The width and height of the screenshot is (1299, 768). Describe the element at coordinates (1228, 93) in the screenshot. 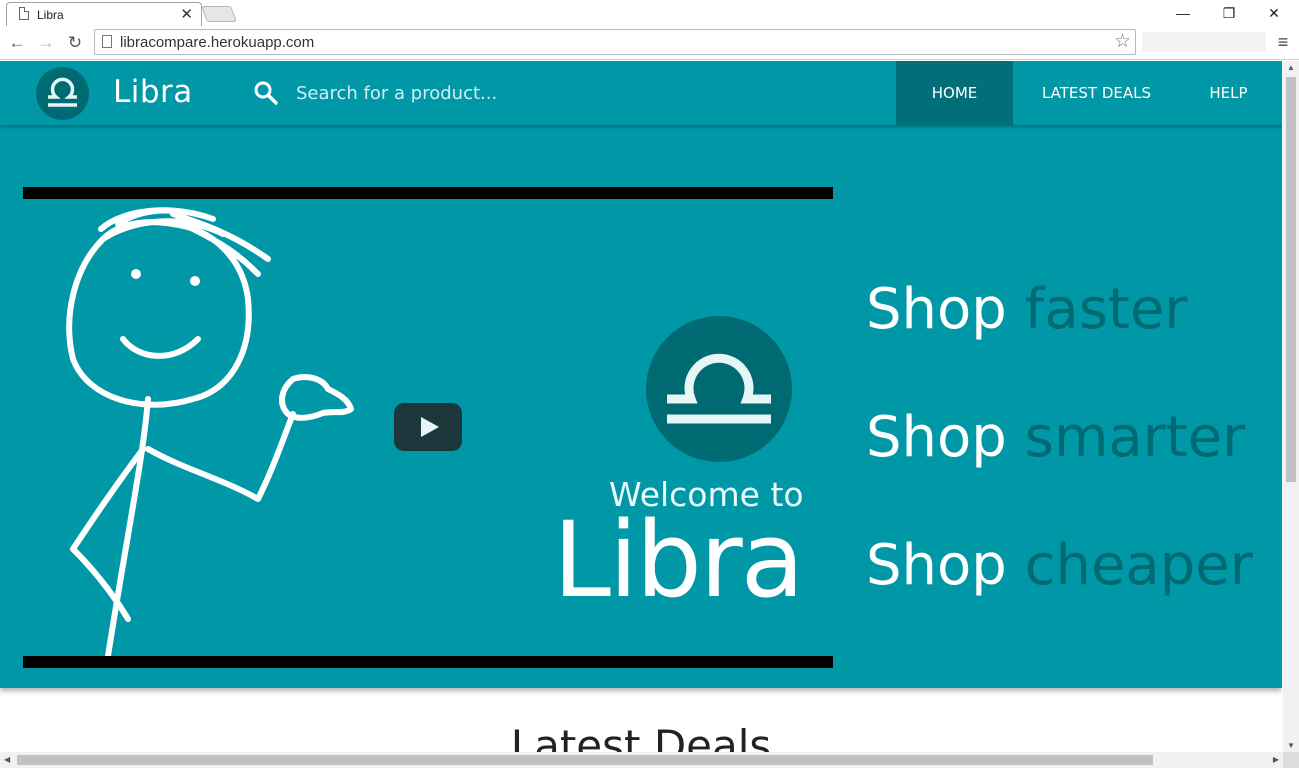

I see `nav-help: HELP` at that location.